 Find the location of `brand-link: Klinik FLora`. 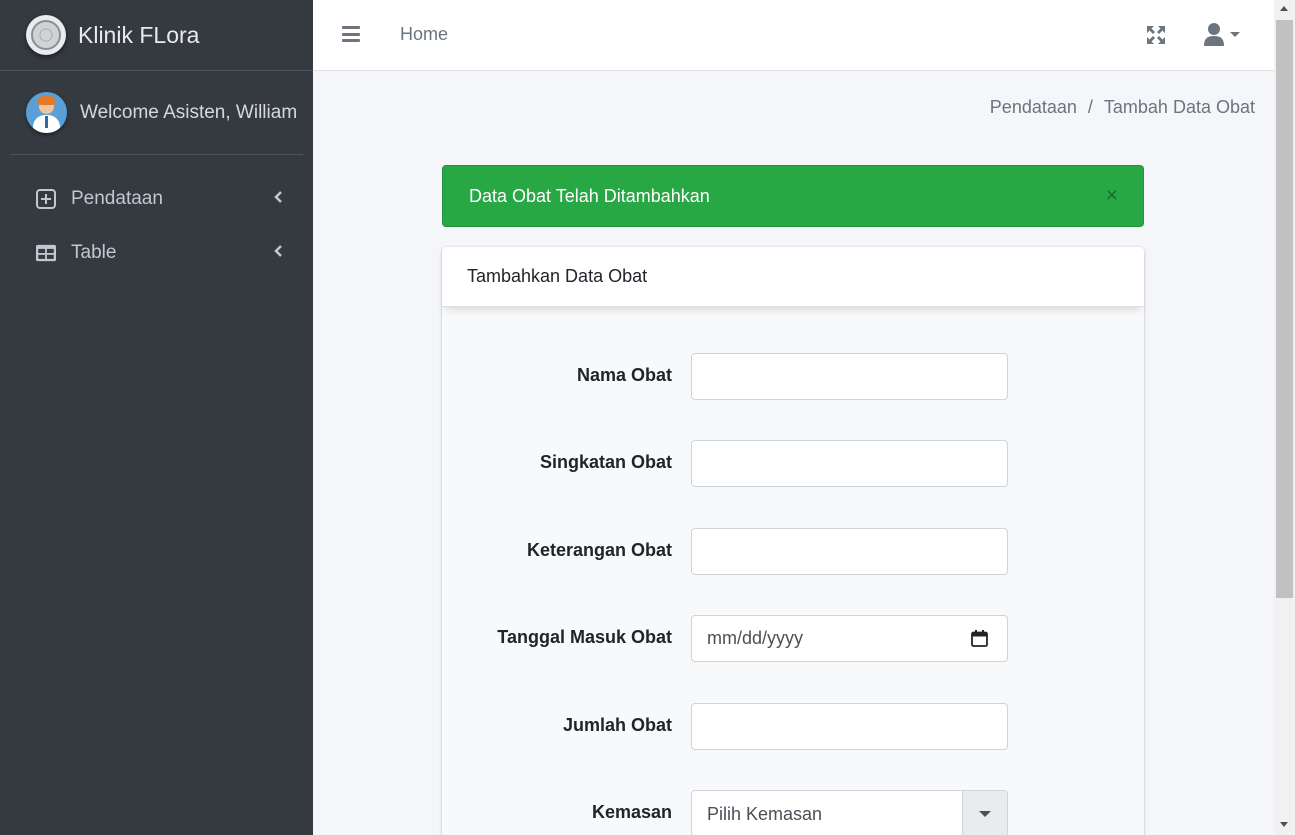

brand-link: Klinik FLora is located at coordinates (156, 35).